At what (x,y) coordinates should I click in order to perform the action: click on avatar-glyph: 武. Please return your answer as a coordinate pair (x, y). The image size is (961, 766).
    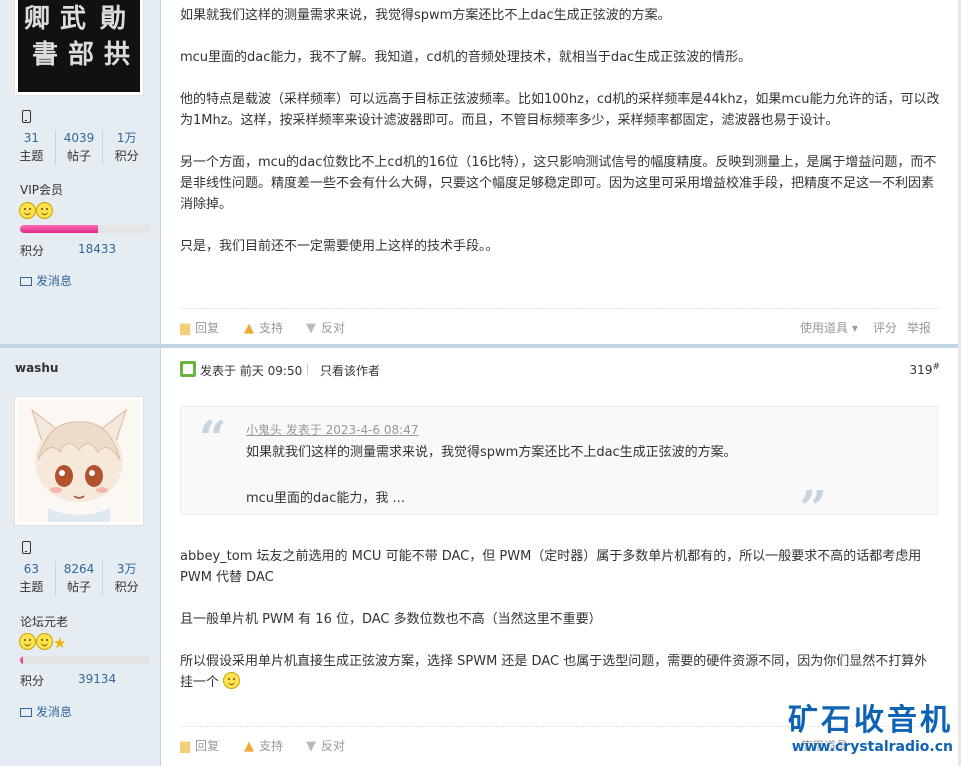
    Looking at the image, I should click on (73, 19).